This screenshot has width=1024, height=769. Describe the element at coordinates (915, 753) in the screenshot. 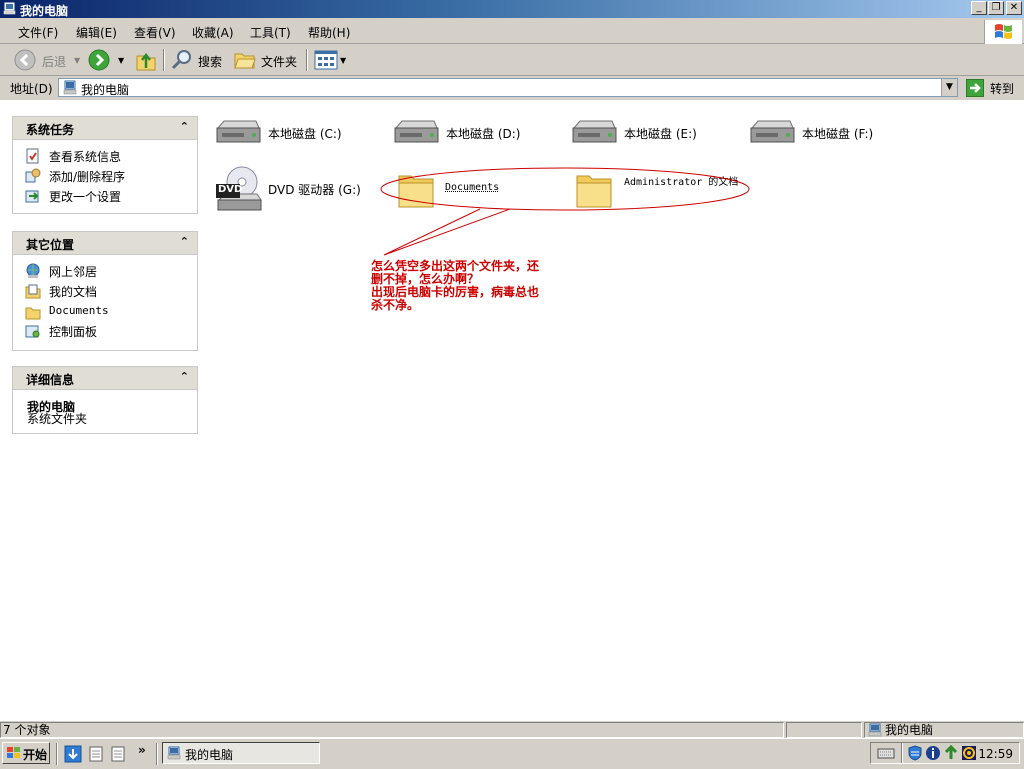

I see `network-shield-icon` at that location.